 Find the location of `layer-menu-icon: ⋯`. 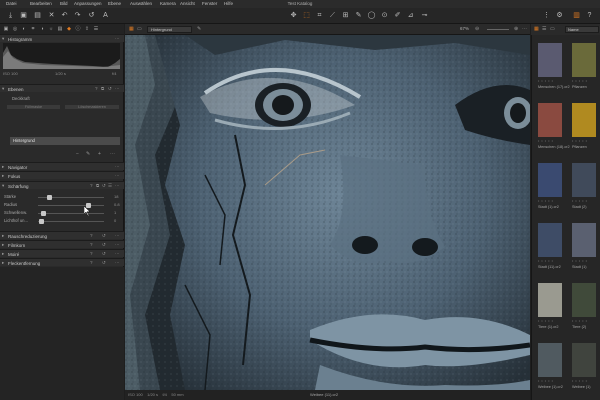

layer-menu-icon: ⋯ is located at coordinates (112, 154).